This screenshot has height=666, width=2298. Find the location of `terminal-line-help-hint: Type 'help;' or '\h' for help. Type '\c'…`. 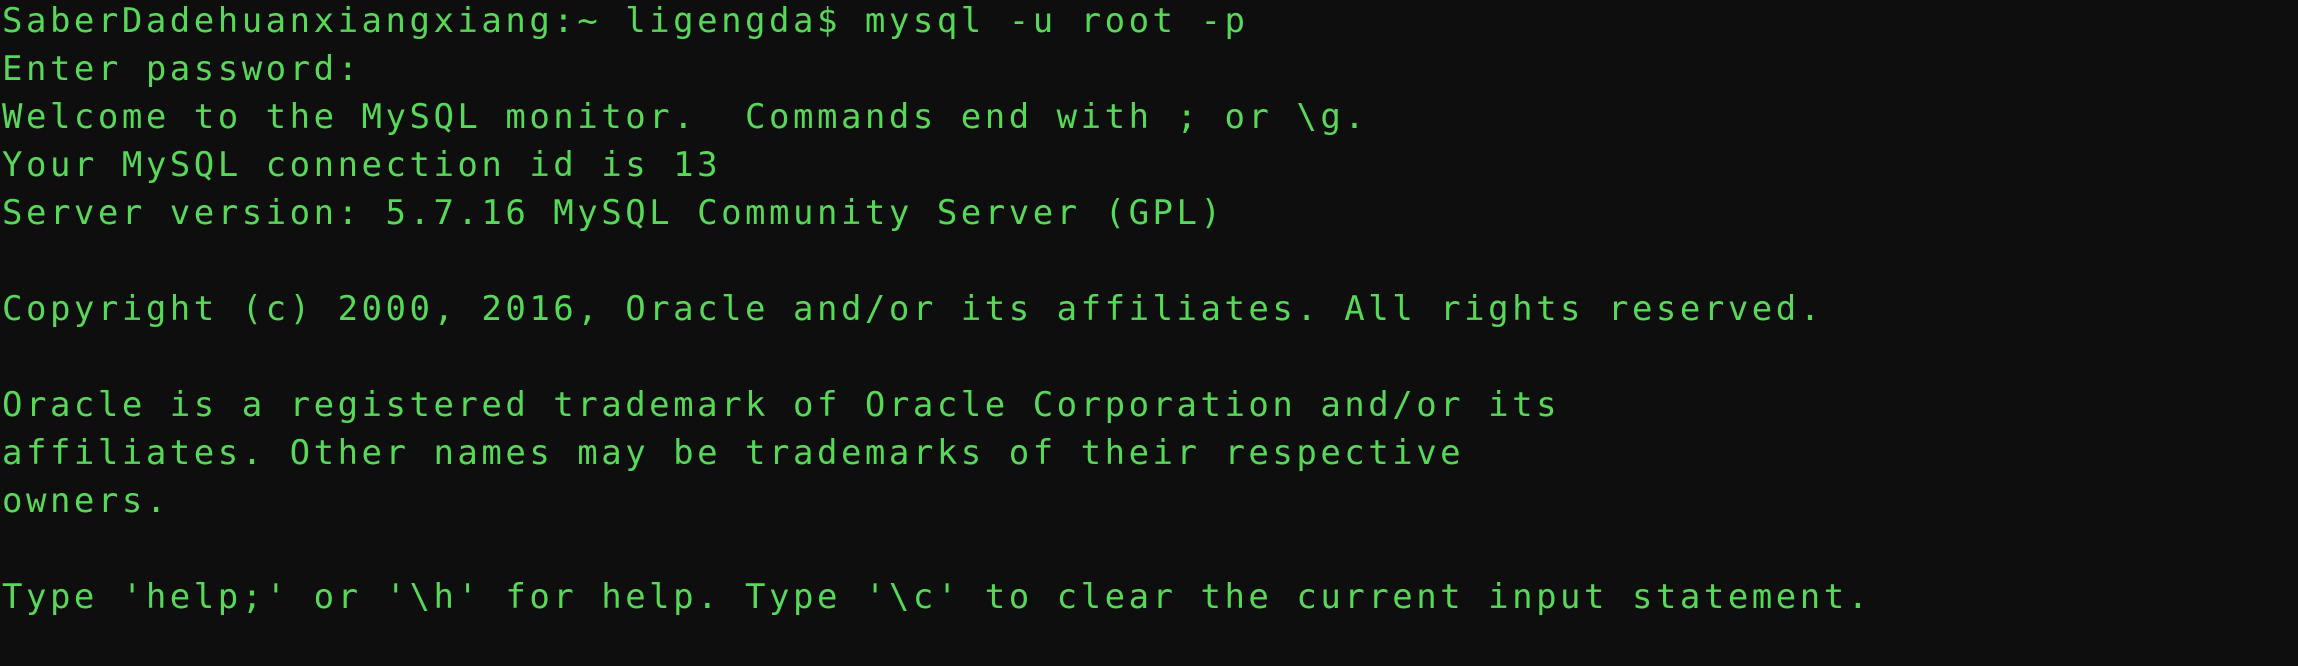

terminal-line-help-hint: Type 'help;' or '\h' for help. Type '\c'… is located at coordinates (937, 597).